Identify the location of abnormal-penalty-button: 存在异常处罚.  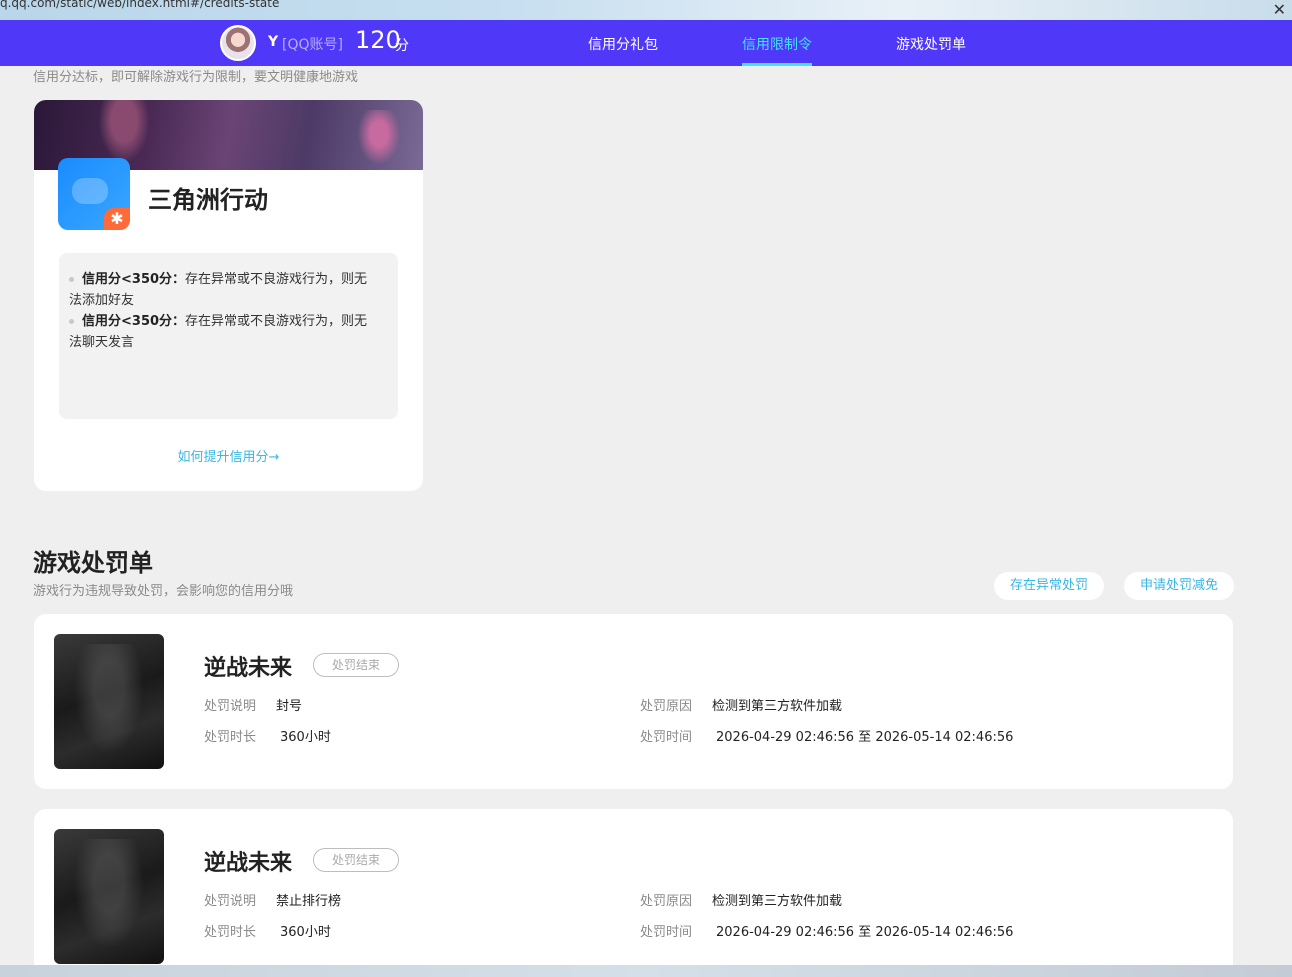
(1049, 586).